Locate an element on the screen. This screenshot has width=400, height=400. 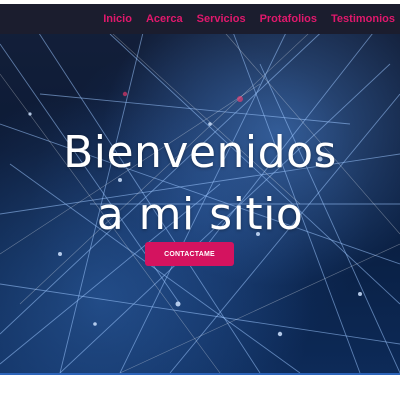
hero-bottom-divider is located at coordinates (200, 374).